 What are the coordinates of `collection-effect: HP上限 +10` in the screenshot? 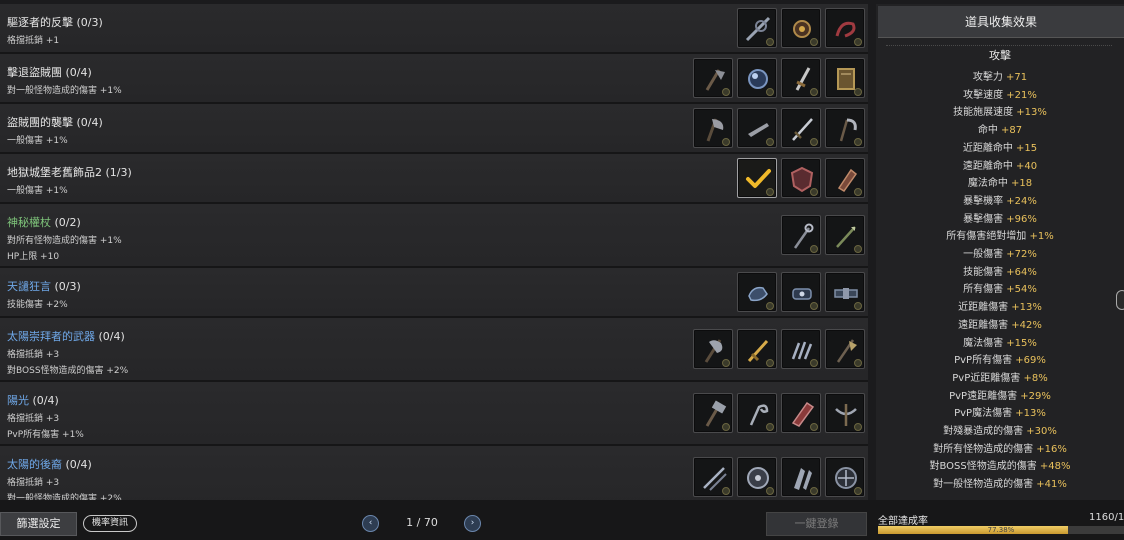 It's located at (33, 257).